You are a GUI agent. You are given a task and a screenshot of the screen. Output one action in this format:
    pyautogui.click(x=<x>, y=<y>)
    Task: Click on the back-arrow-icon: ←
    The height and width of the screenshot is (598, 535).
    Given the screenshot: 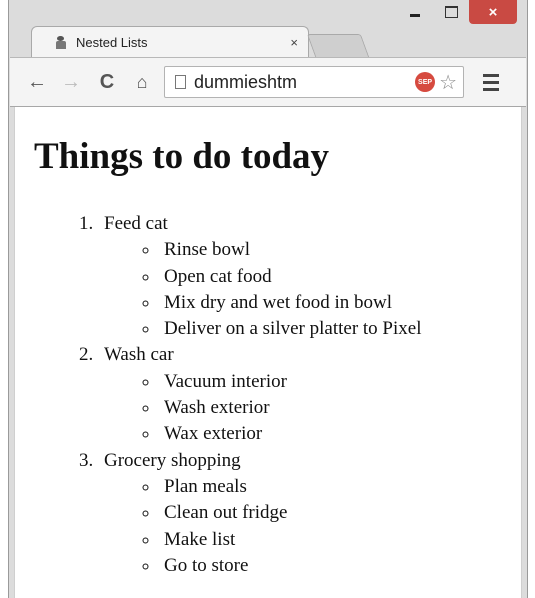 What is the action you would take?
    pyautogui.click(x=37, y=82)
    